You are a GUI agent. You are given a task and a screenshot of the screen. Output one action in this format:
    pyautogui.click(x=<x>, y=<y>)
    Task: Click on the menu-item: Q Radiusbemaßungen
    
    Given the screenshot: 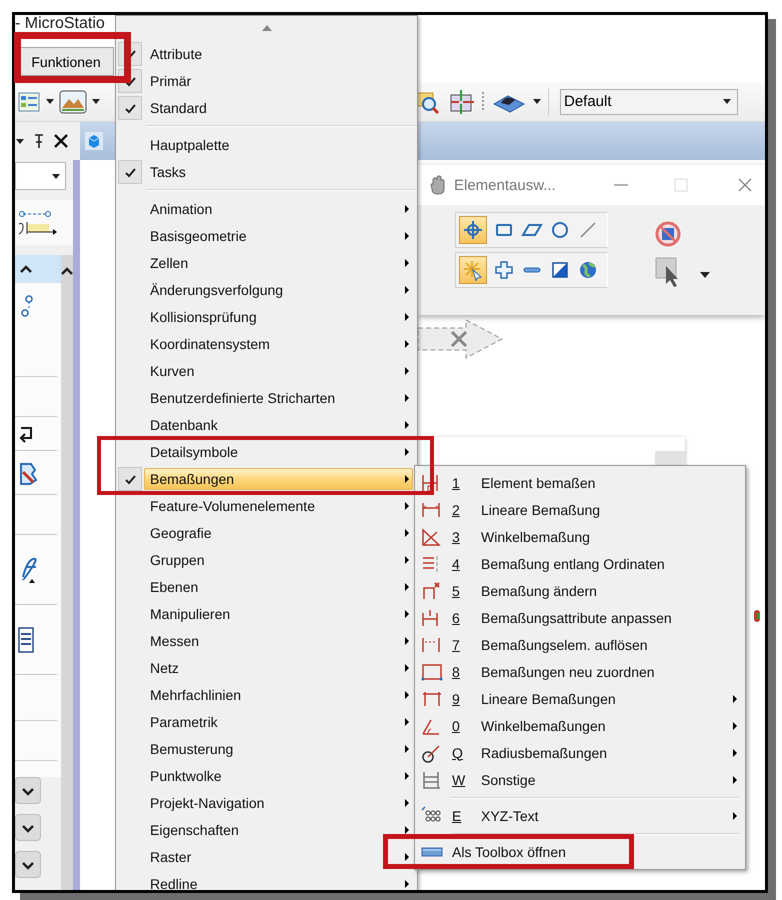 What is the action you would take?
    pyautogui.click(x=594, y=753)
    